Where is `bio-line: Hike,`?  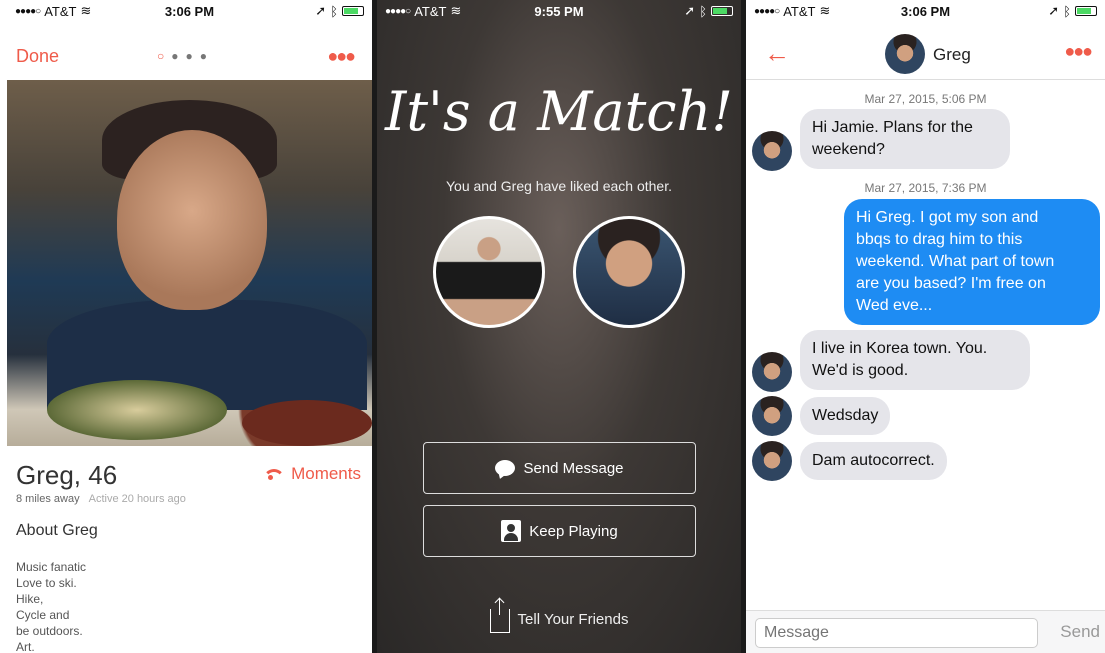
bio-line: Hike, is located at coordinates (30, 599).